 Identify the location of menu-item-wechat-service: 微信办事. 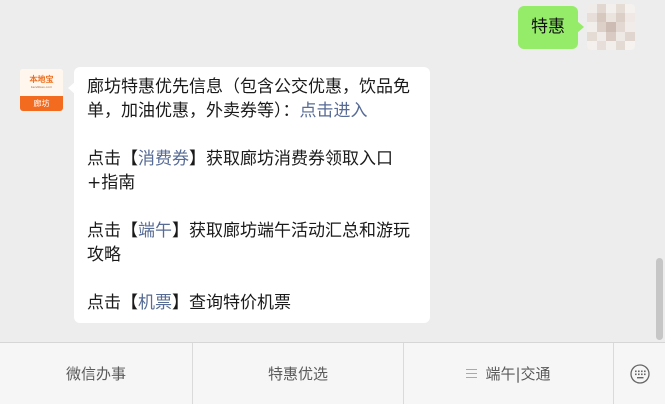
(96, 373).